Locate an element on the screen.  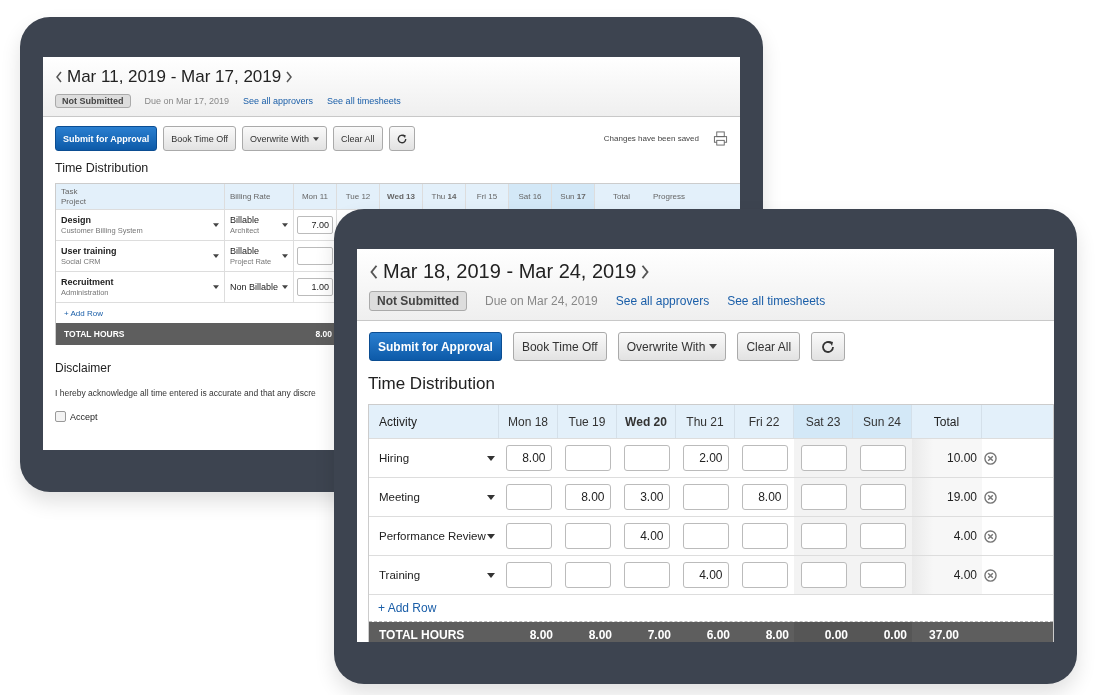
row-total: 10.00 is located at coordinates (947, 458).